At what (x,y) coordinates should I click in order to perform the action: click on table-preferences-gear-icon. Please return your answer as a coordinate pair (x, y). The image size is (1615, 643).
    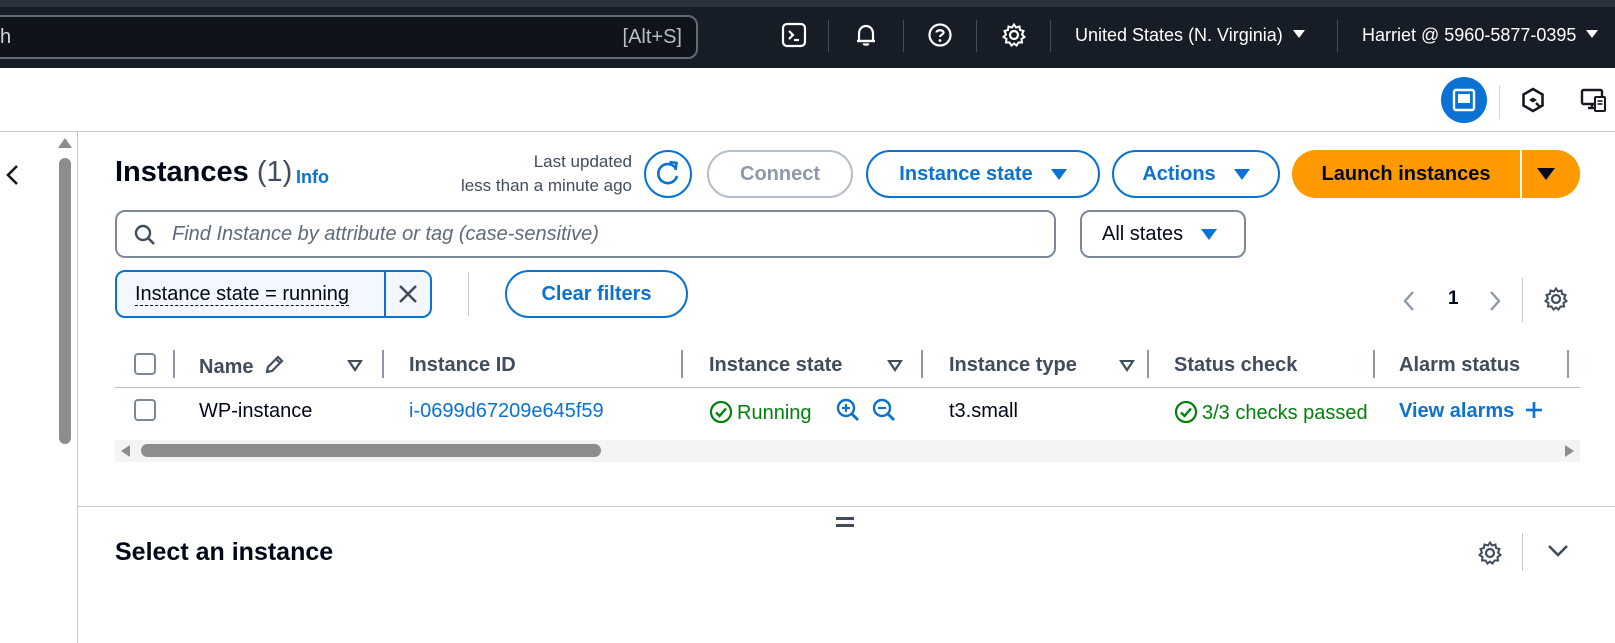
    Looking at the image, I should click on (1556, 301).